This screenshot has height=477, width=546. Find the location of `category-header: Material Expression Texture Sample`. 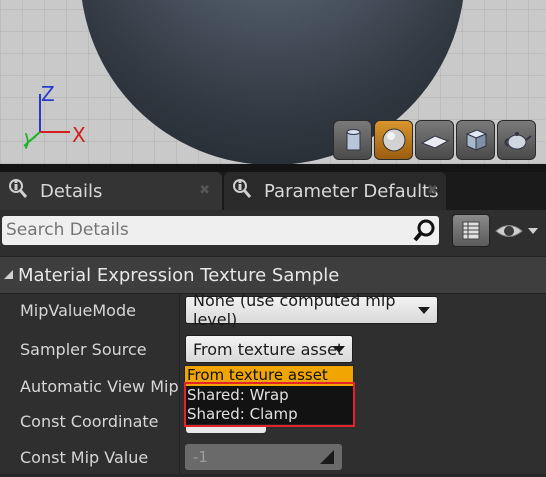

category-header: Material Expression Texture Sample is located at coordinates (273, 275).